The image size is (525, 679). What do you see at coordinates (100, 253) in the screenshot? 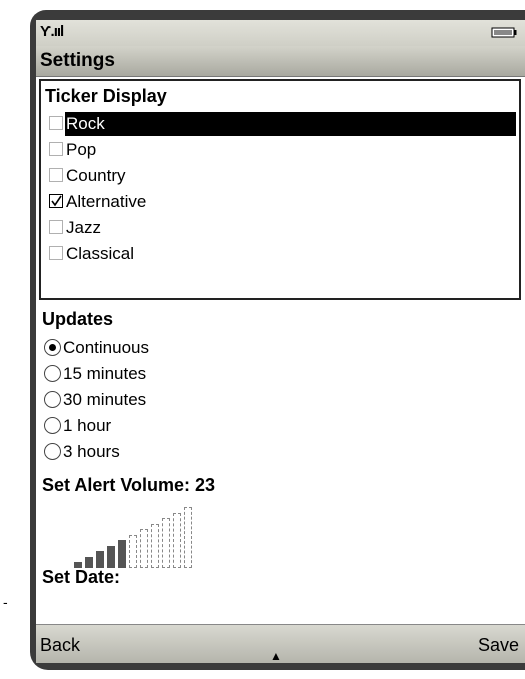
I see `checkbox-label: Classical` at bounding box center [100, 253].